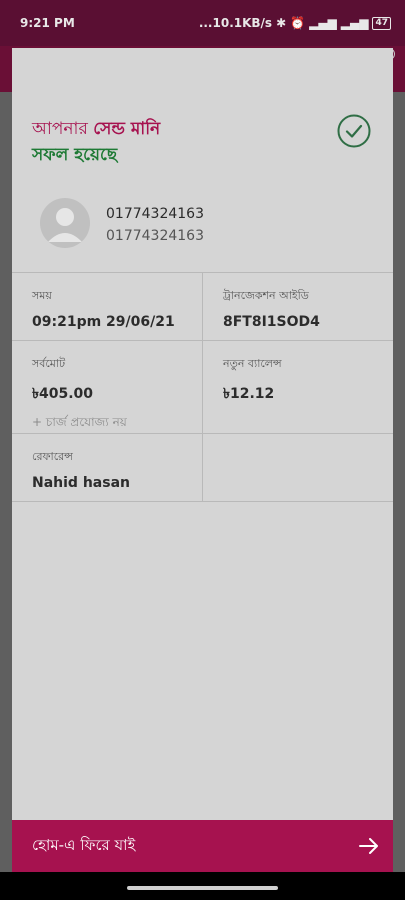 The width and height of the screenshot is (405, 900). What do you see at coordinates (63, 129) in the screenshot?
I see `title-part-1: আপনার` at bounding box center [63, 129].